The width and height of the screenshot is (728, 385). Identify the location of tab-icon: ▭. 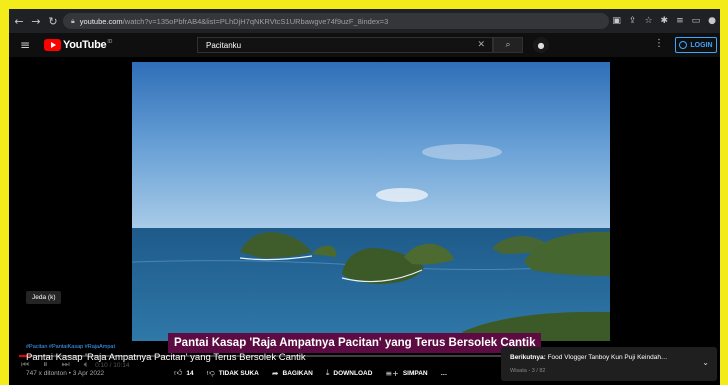
(696, 21).